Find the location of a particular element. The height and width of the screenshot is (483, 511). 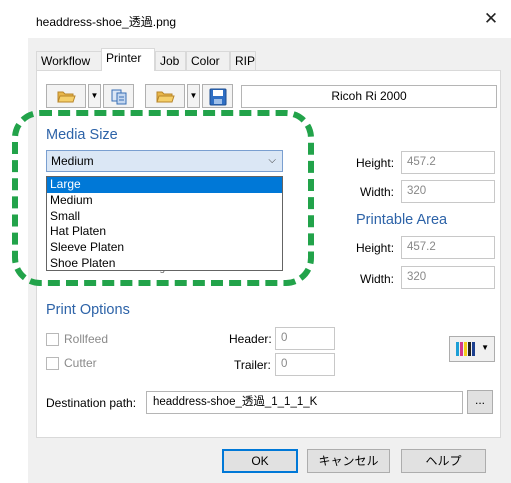

media-option-hat-platen: Hat Platen is located at coordinates (164, 232).